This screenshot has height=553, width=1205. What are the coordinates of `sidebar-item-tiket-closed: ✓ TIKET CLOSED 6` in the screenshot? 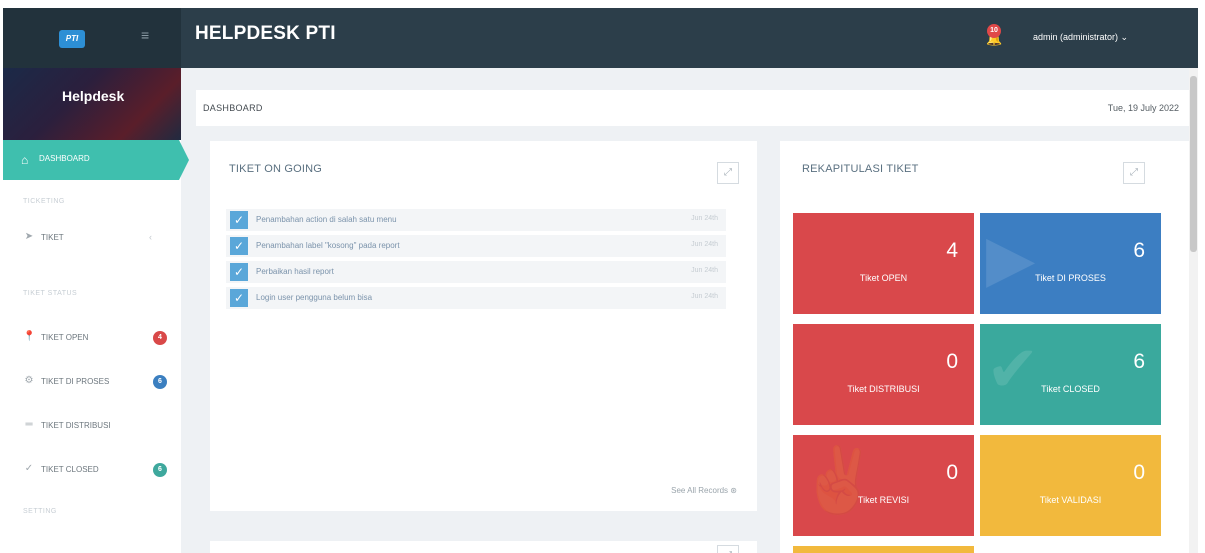 It's located at (92, 470).